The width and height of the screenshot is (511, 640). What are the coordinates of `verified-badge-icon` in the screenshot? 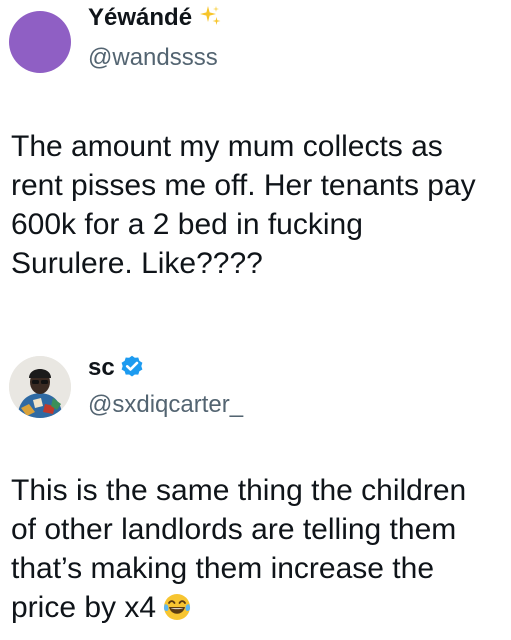 It's located at (132, 366).